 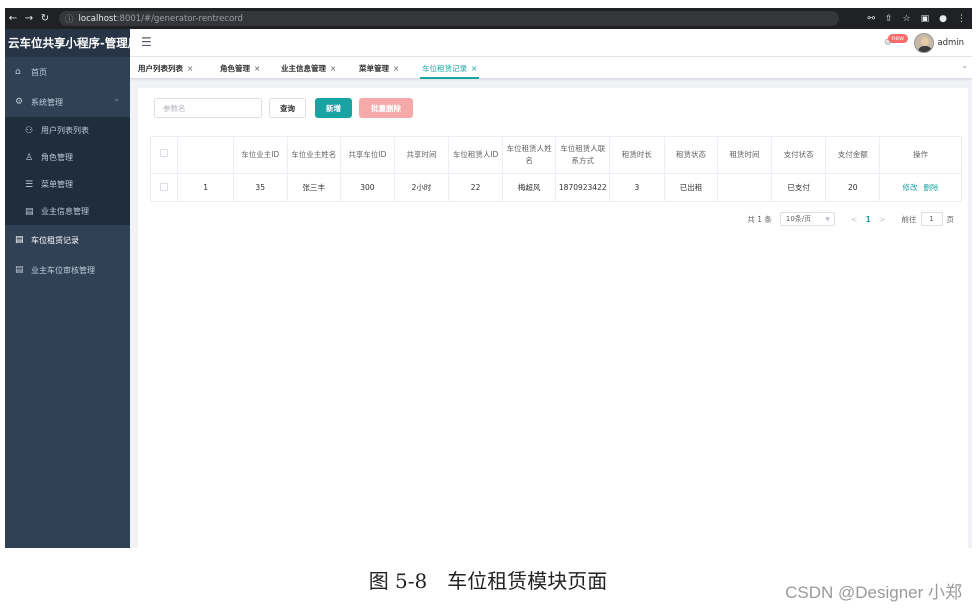 I want to click on query-button: 查询, so click(x=287, y=108).